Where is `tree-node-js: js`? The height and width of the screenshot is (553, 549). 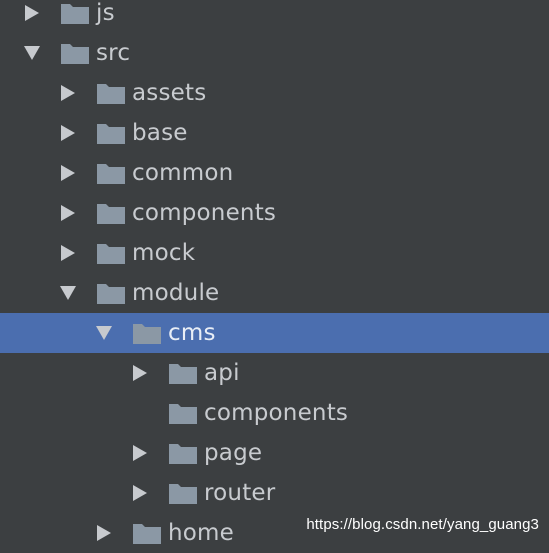 tree-node-js: js is located at coordinates (274, 16).